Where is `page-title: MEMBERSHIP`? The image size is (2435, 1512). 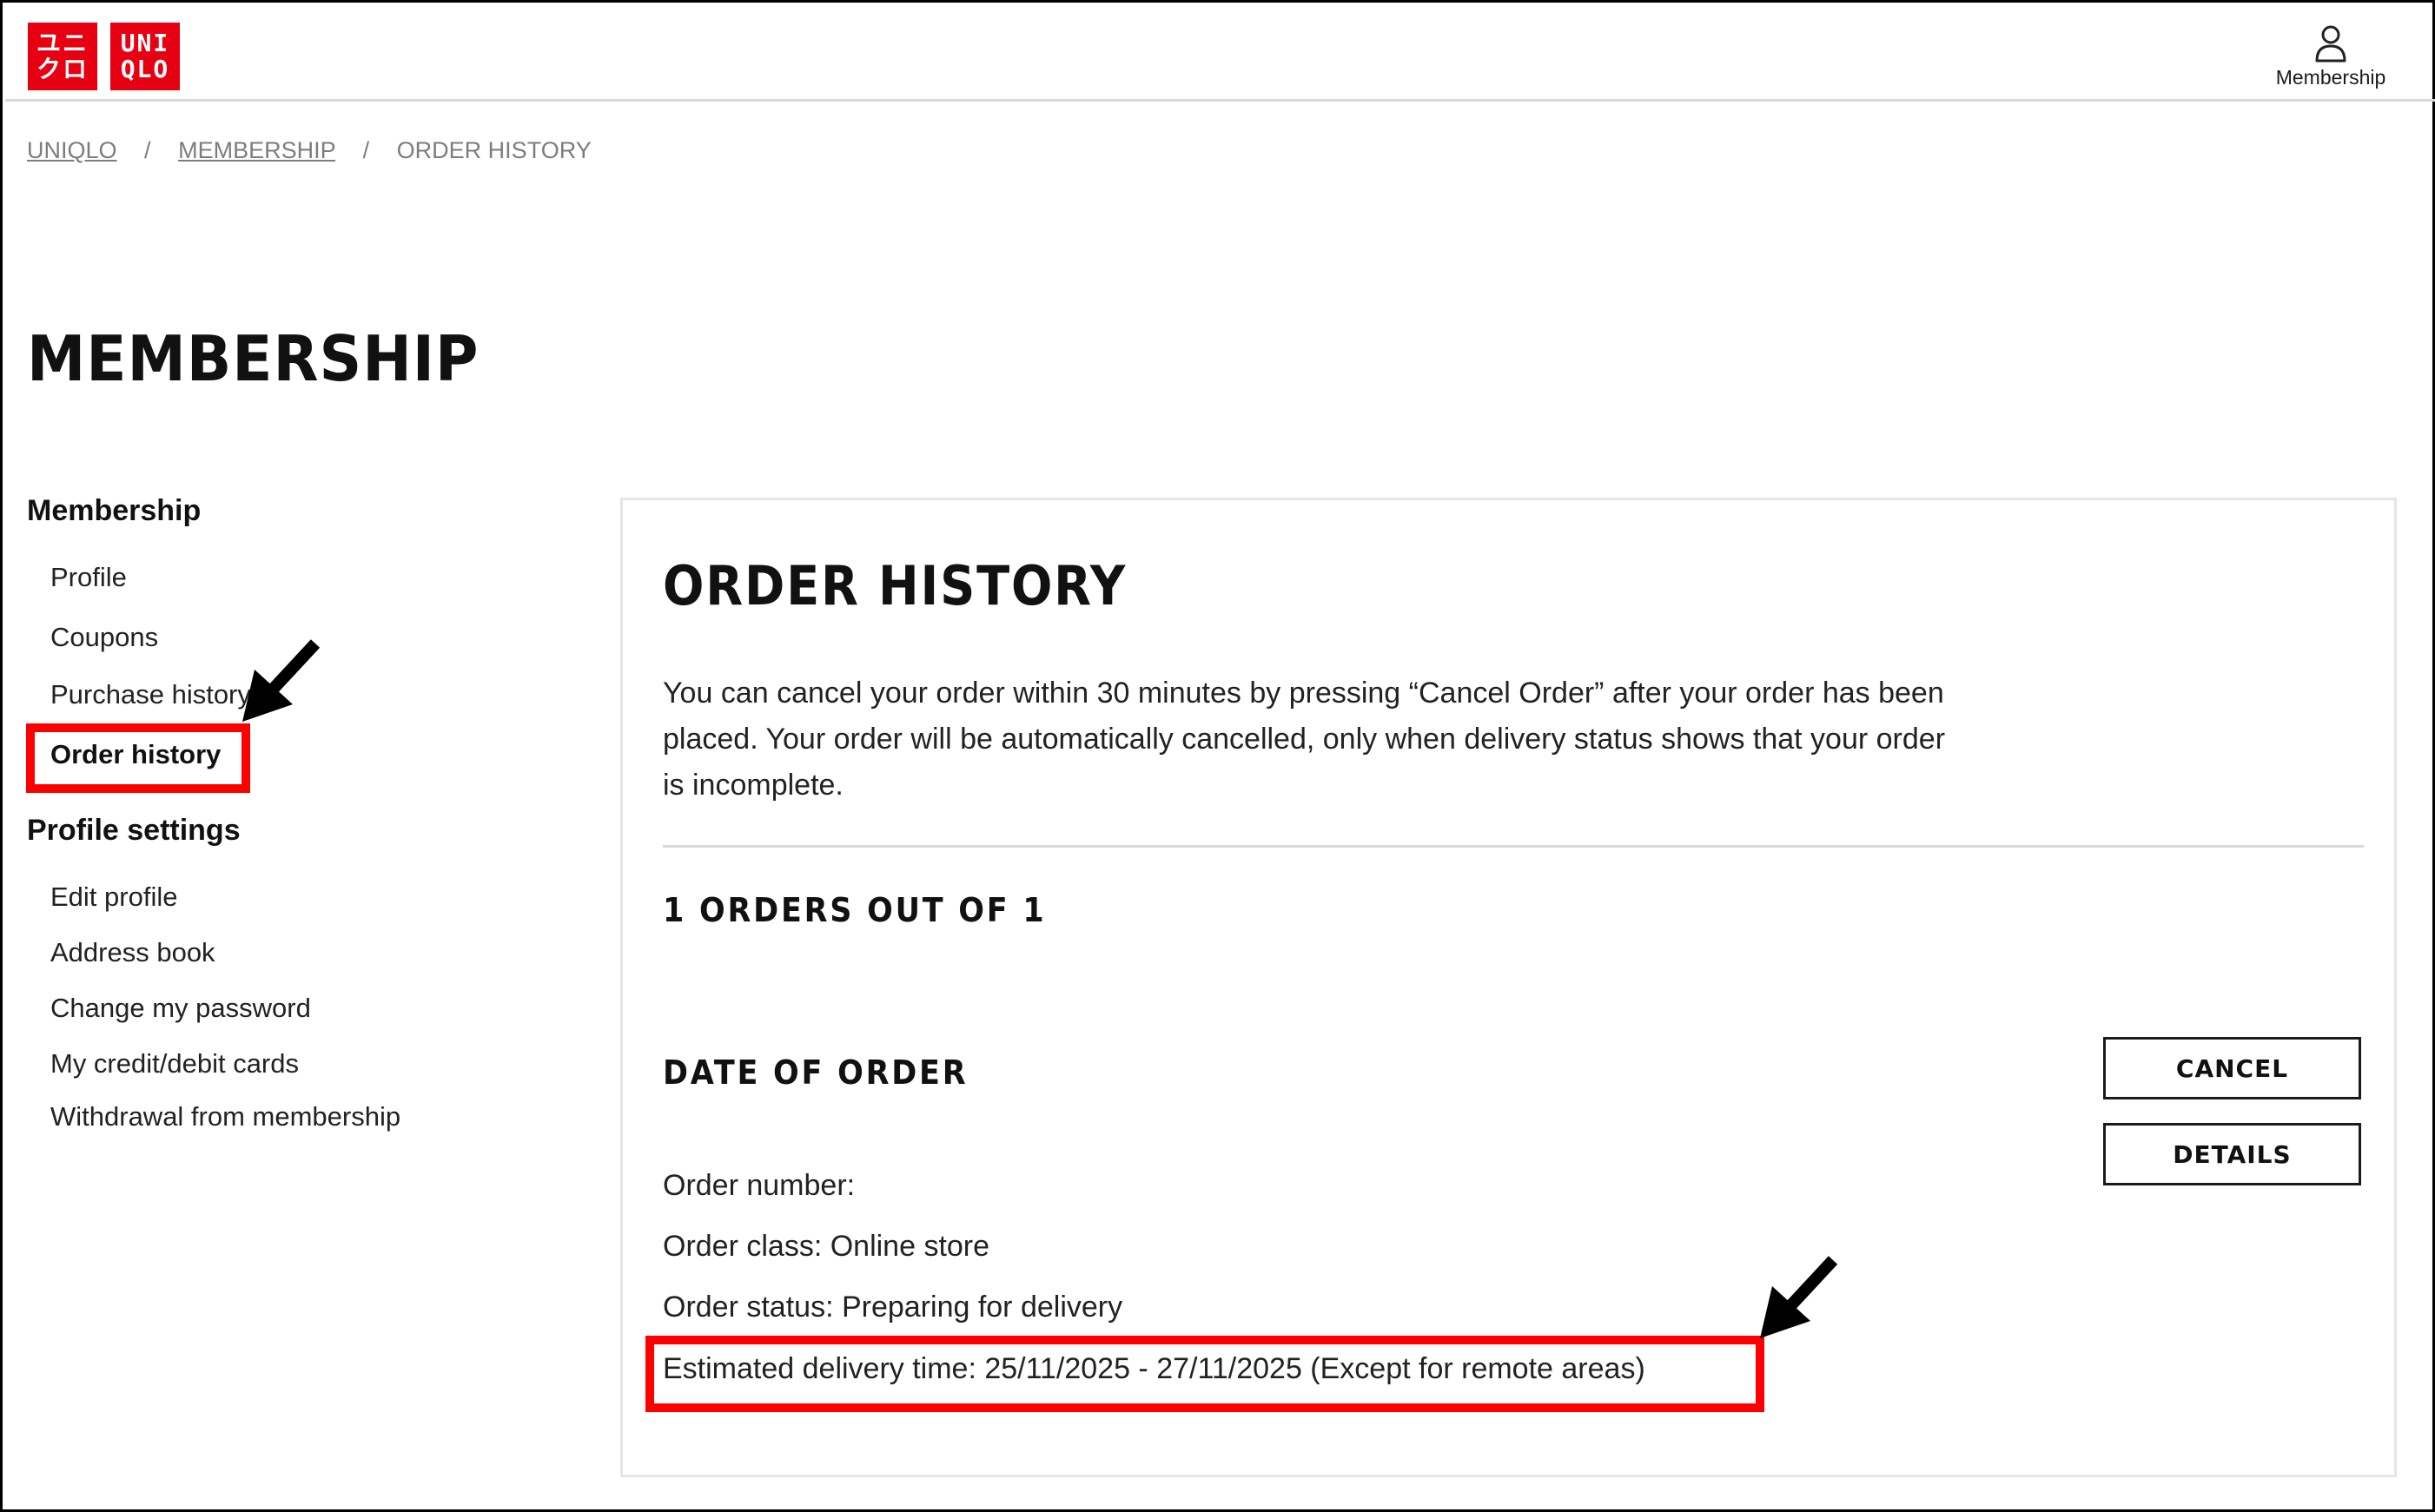 page-title: MEMBERSHIP is located at coordinates (253, 358).